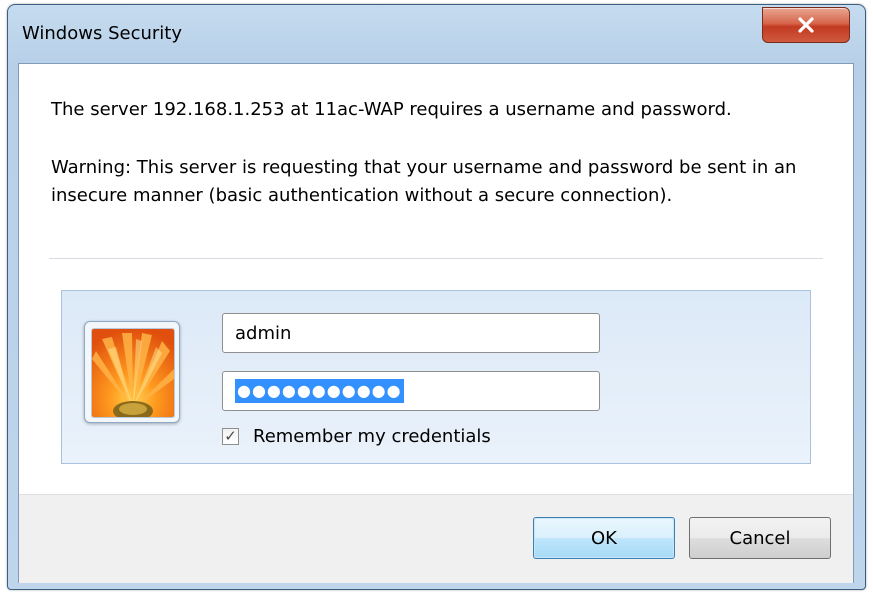  What do you see at coordinates (436, 538) in the screenshot?
I see `button-bar: OK Cancel` at bounding box center [436, 538].